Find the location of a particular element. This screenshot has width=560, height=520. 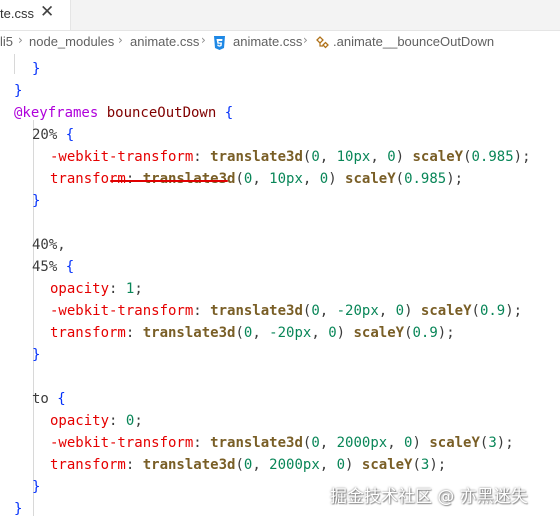

breadcrumb-item-animate-css-file: animate.css is located at coordinates (267, 41).